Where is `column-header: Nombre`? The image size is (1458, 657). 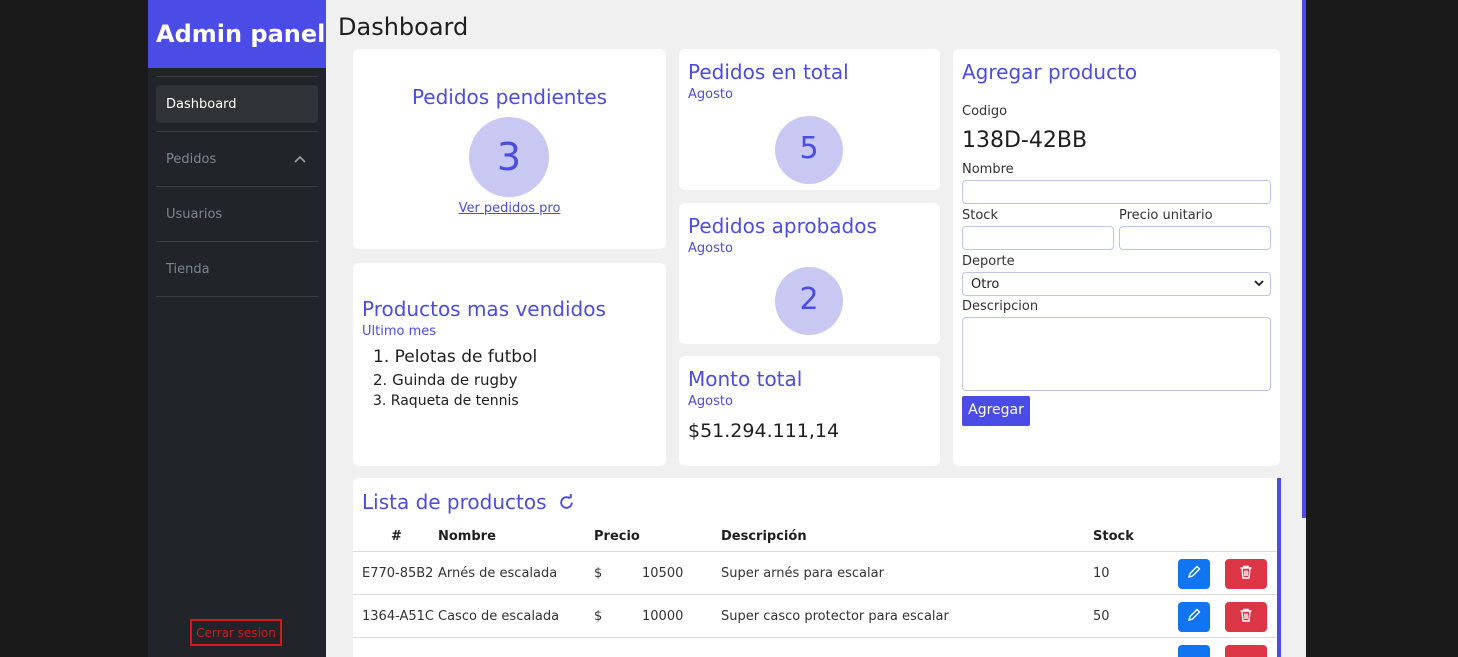 column-header: Nombre is located at coordinates (467, 536).